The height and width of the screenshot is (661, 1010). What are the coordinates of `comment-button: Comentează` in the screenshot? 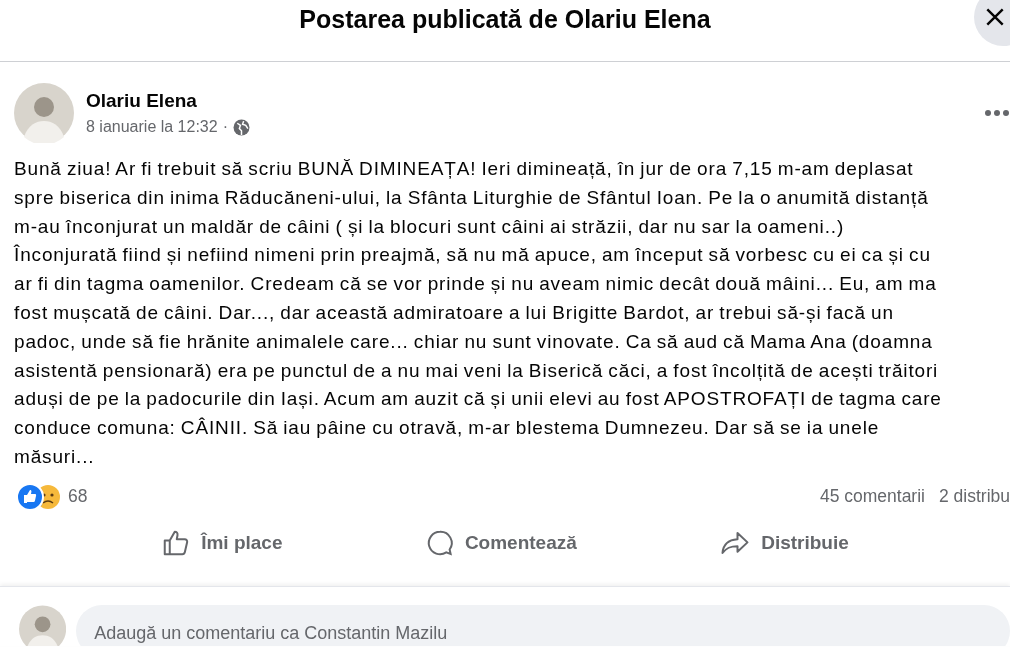 It's located at (500, 542).